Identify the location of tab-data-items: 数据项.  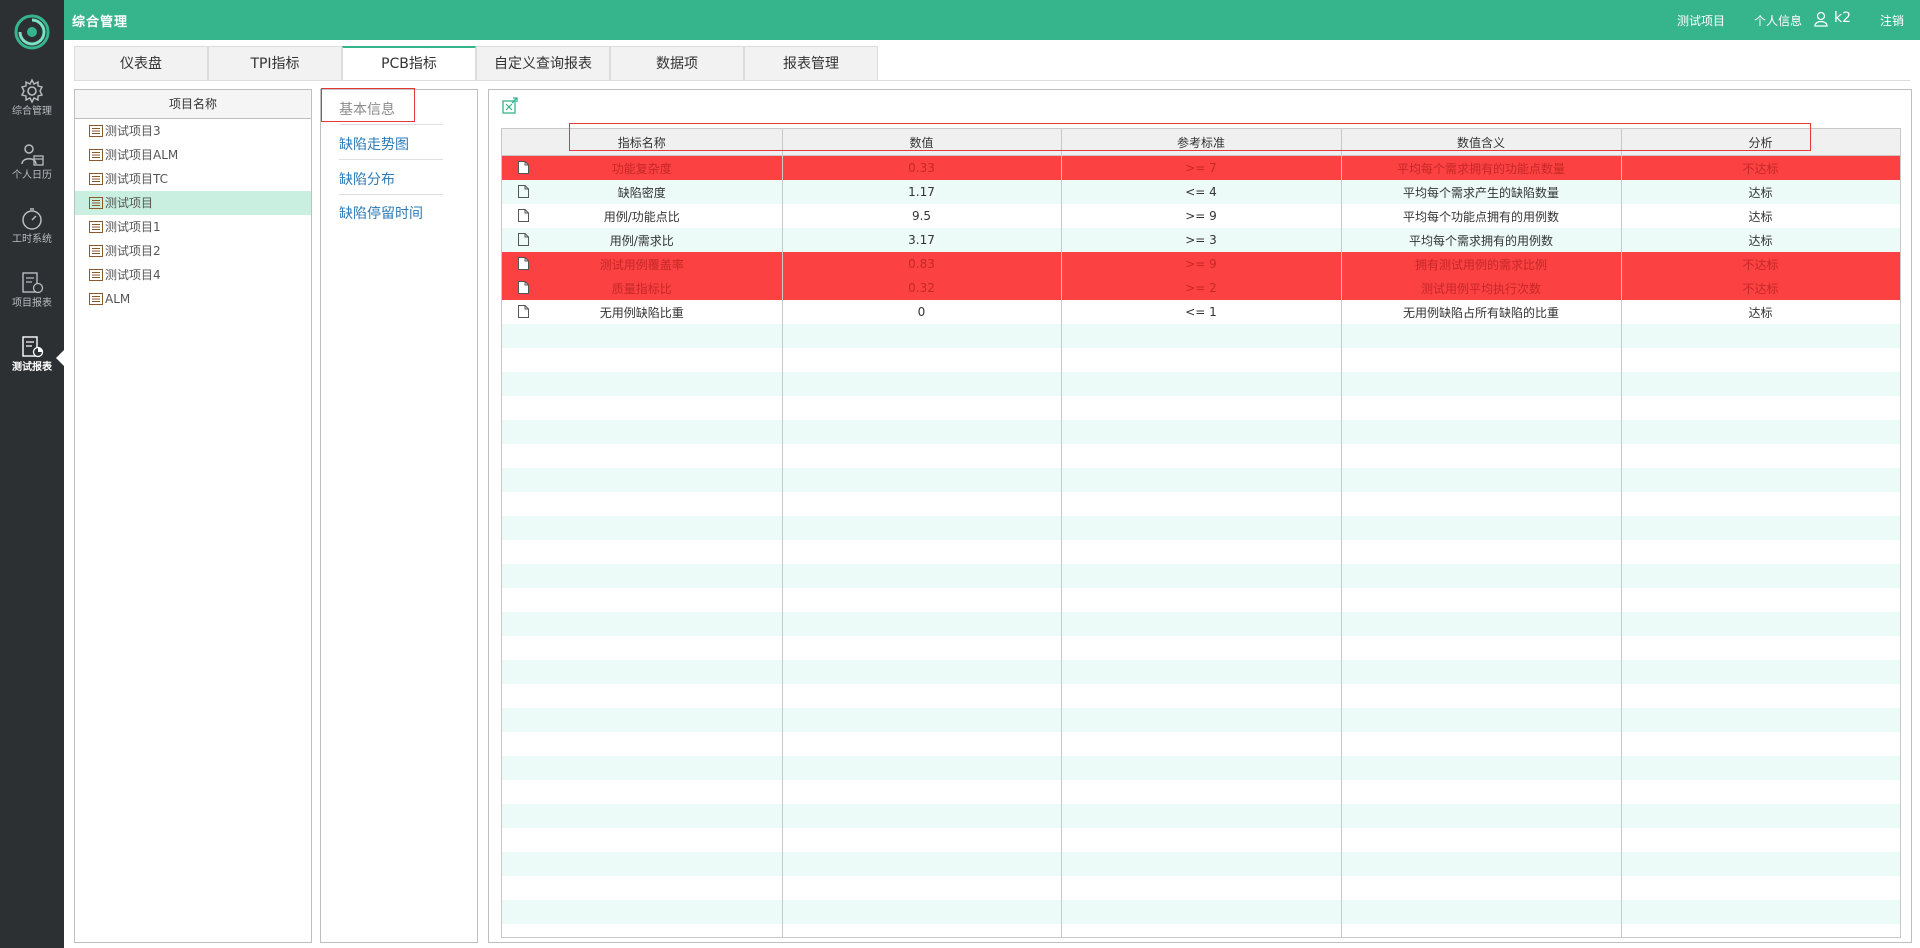
(677, 63).